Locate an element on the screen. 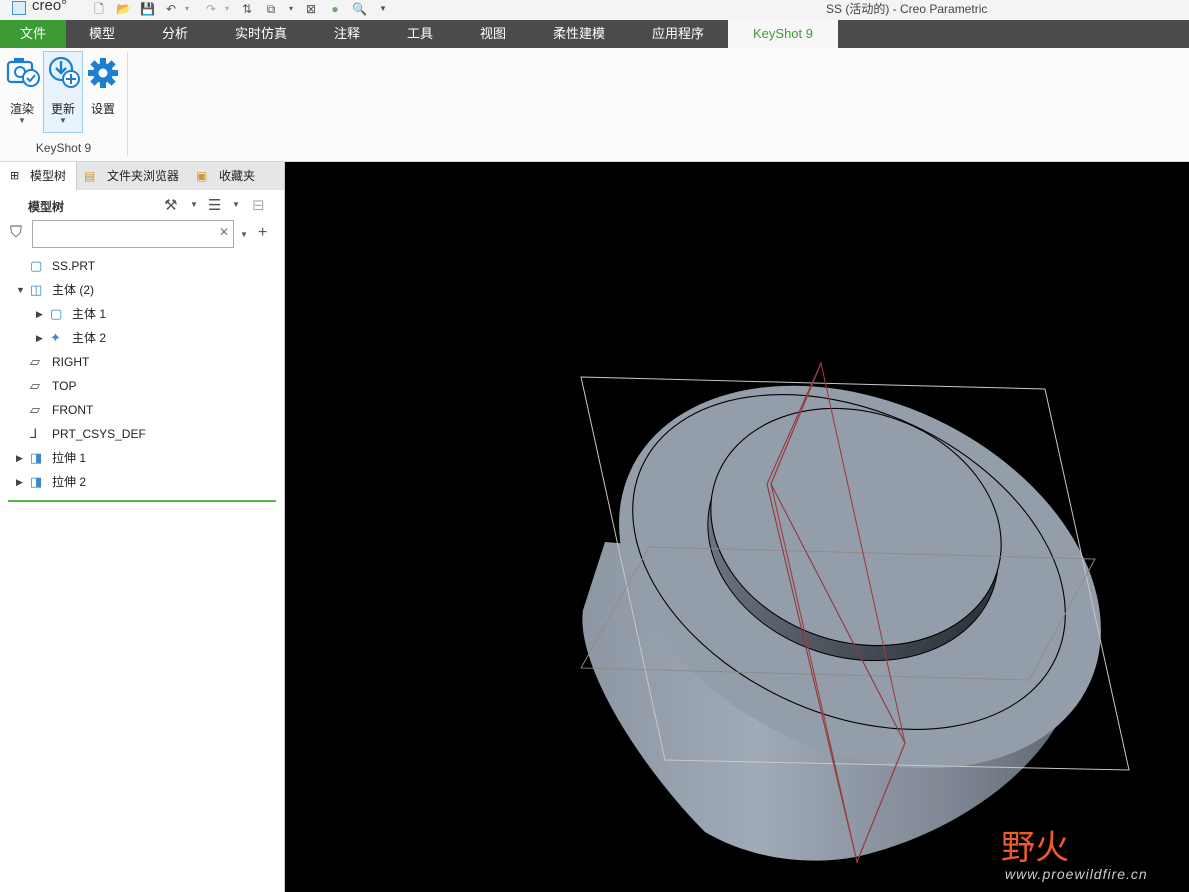 The image size is (1189, 892). tree-item-label: FRONT is located at coordinates (73, 410).